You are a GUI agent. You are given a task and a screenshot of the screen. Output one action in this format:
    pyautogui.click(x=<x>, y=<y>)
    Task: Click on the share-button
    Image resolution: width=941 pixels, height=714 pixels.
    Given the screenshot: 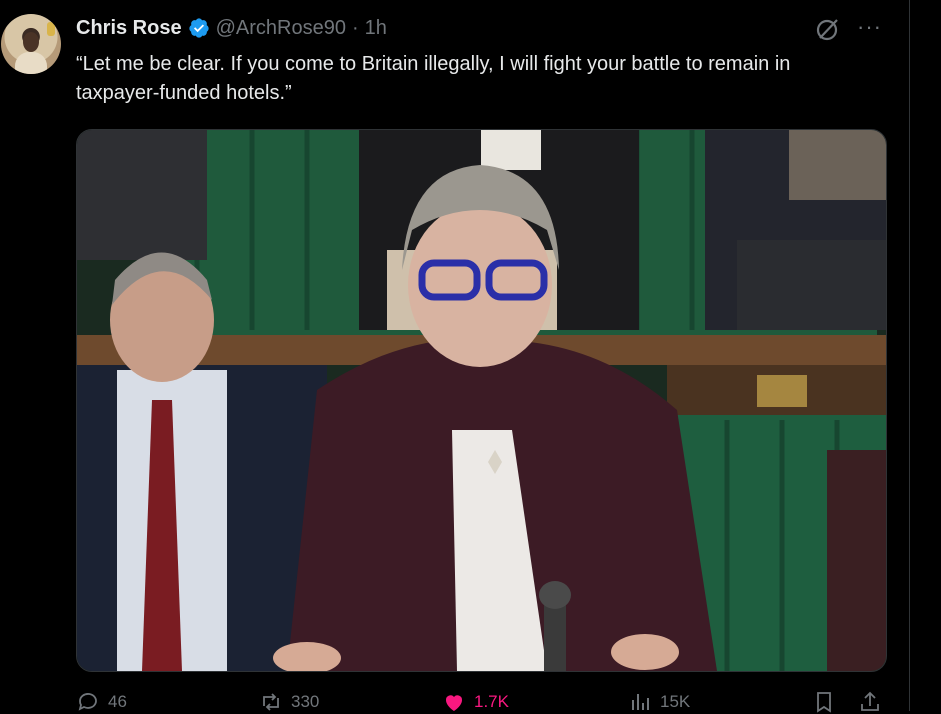 What is the action you would take?
    pyautogui.click(x=870, y=702)
    